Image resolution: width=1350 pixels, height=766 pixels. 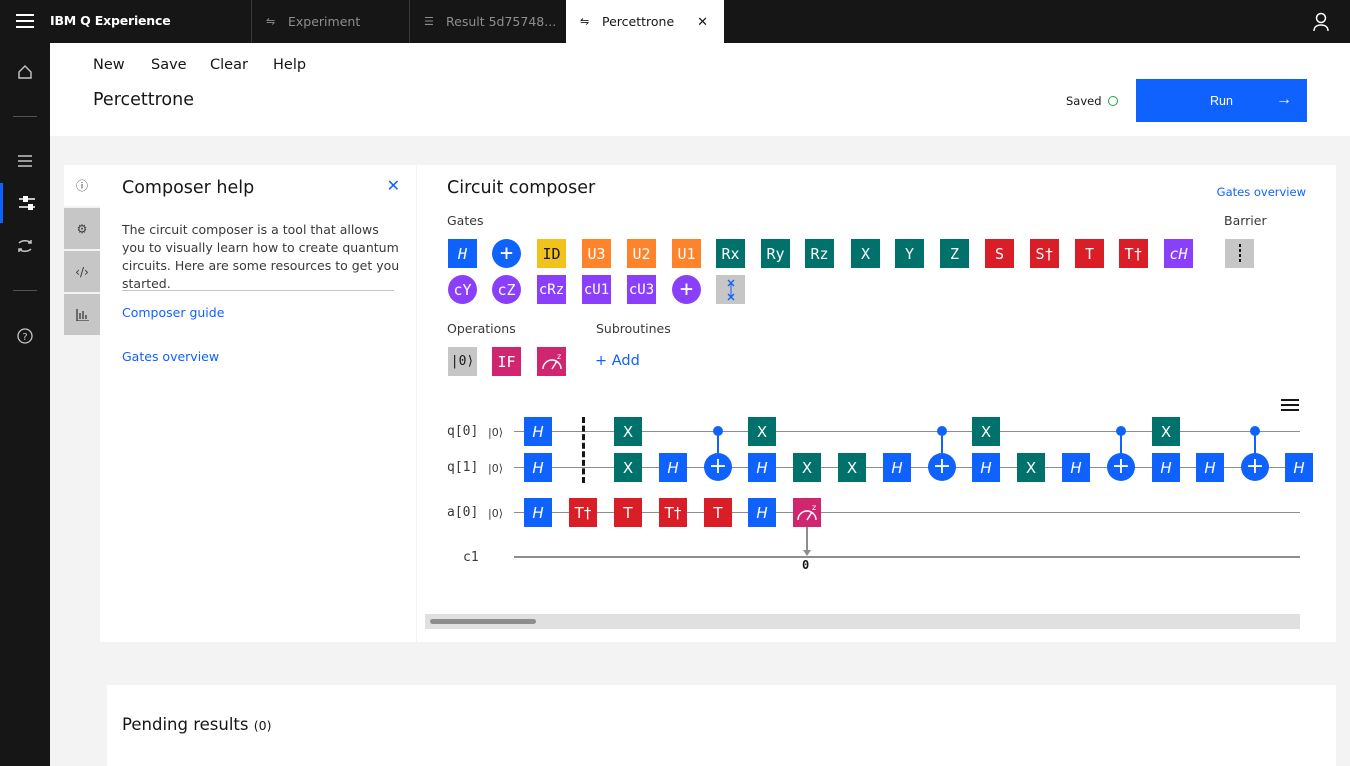 What do you see at coordinates (506, 289) in the screenshot?
I see `gate-cz: cZ` at bounding box center [506, 289].